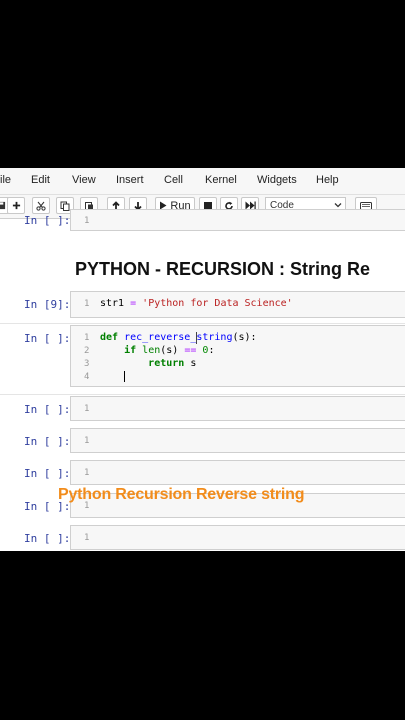 The height and width of the screenshot is (720, 405). What do you see at coordinates (178, 337) in the screenshot?
I see `code-line: def rec_reverse_string(s):` at bounding box center [178, 337].